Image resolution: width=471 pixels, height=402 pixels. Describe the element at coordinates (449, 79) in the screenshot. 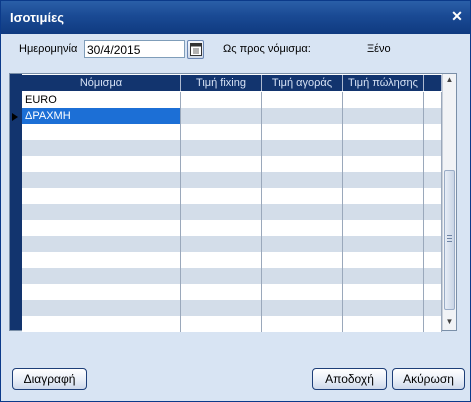

I see `scroll-up-icon: ▲` at that location.